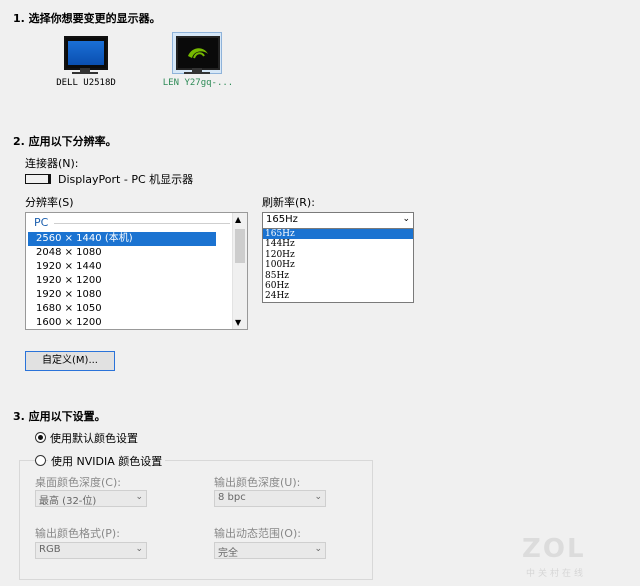  What do you see at coordinates (65, 267) in the screenshot?
I see `resolution-item: 1920 × 1440` at bounding box center [65, 267].